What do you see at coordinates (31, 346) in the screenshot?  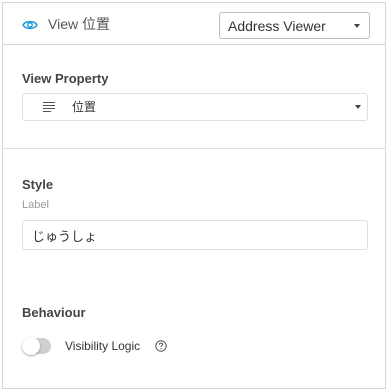 I see `toggle-knob` at bounding box center [31, 346].